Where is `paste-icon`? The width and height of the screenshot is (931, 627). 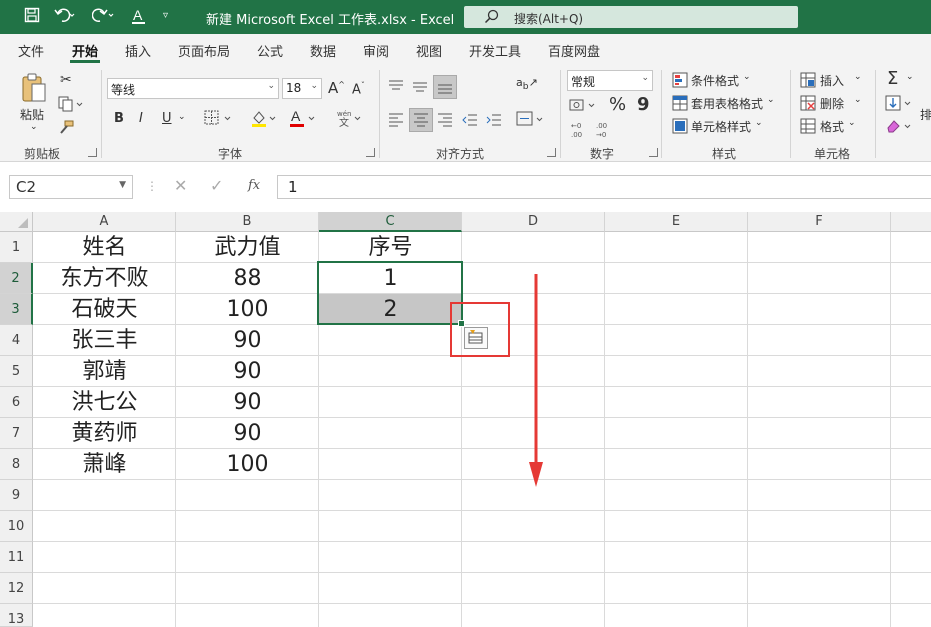
paste-icon is located at coordinates (34, 90).